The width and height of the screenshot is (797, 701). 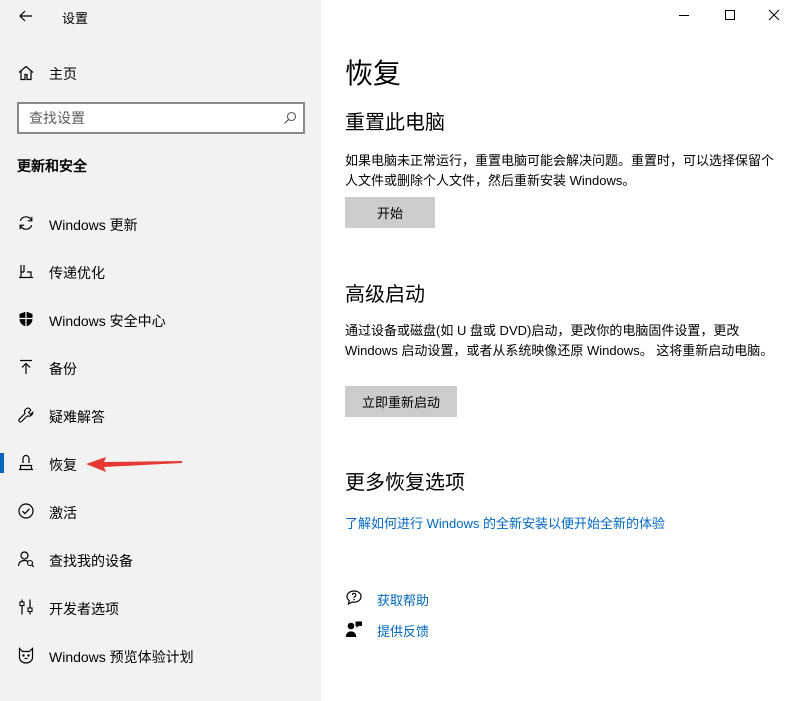 What do you see at coordinates (160, 367) in the screenshot?
I see `sidebar-item-backup: 备份` at bounding box center [160, 367].